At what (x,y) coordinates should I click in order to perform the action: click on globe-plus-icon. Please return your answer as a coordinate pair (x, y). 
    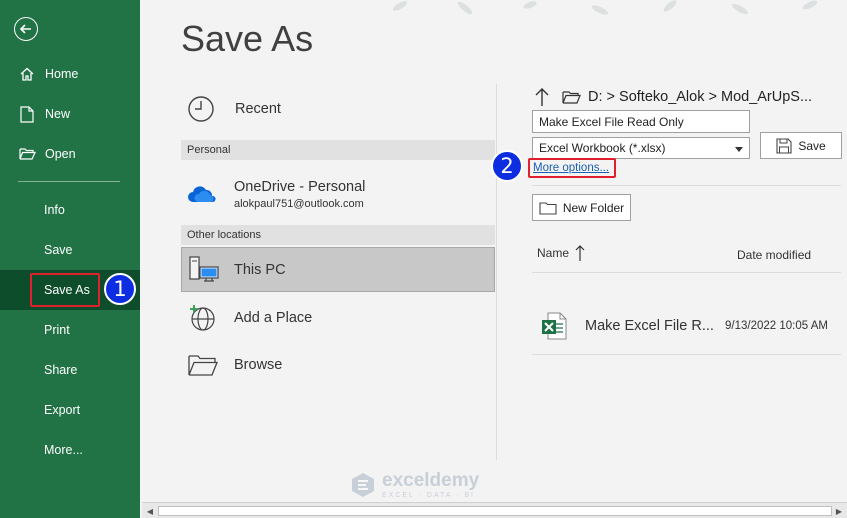
    Looking at the image, I should click on (201, 318).